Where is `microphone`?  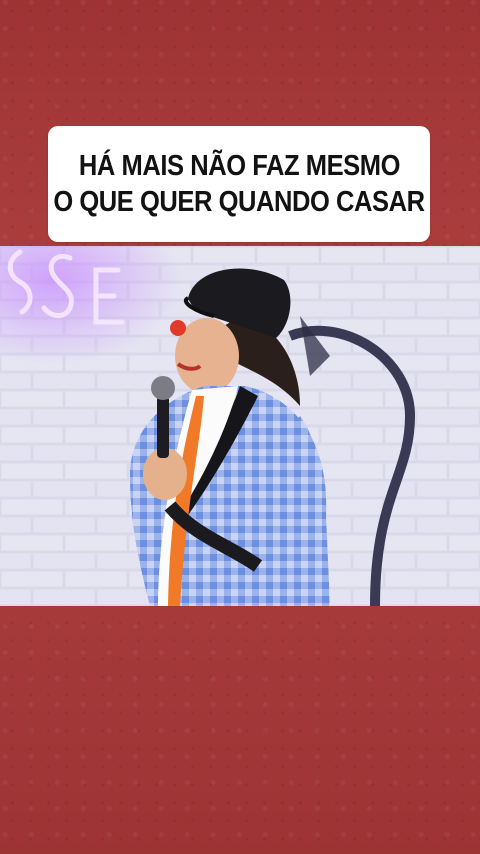
microphone is located at coordinates (163, 427).